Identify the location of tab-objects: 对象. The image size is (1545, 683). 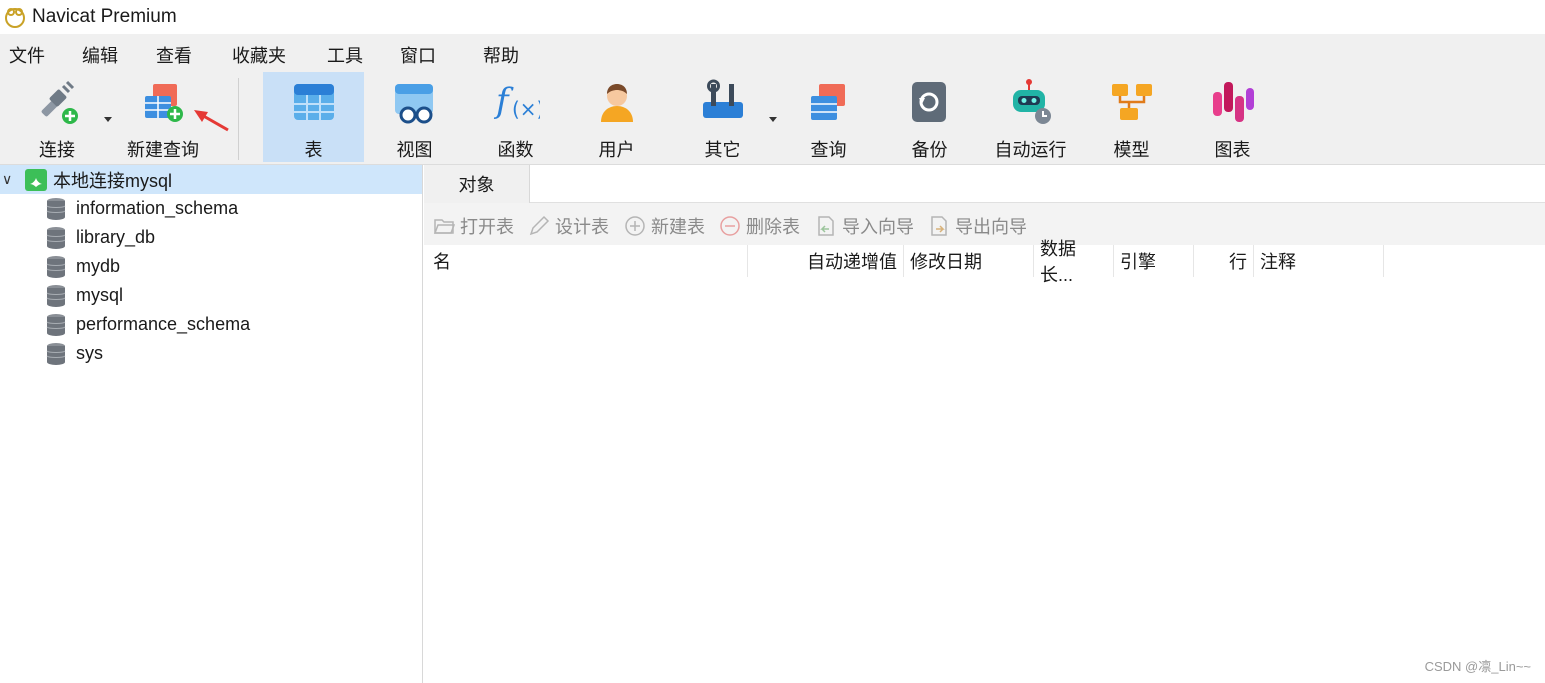
(477, 184).